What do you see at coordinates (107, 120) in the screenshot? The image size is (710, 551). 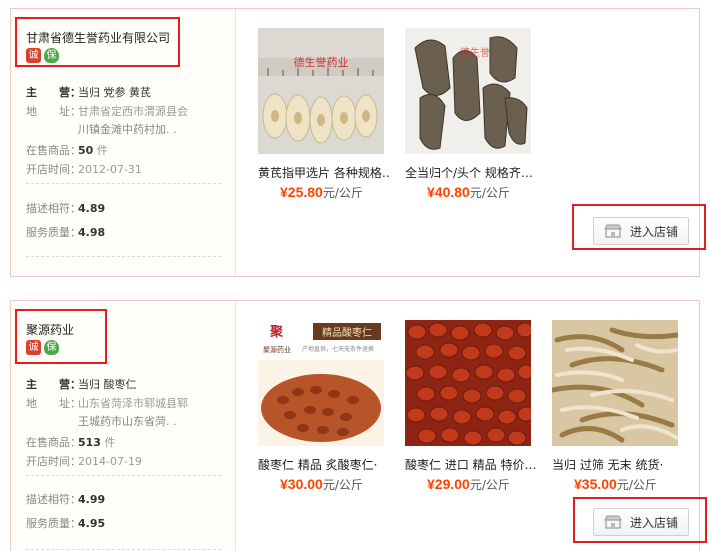 I see `shop-address: 地 址：甘肃省定西市渭源县会 川镇金滩中药村加. .` at bounding box center [107, 120].